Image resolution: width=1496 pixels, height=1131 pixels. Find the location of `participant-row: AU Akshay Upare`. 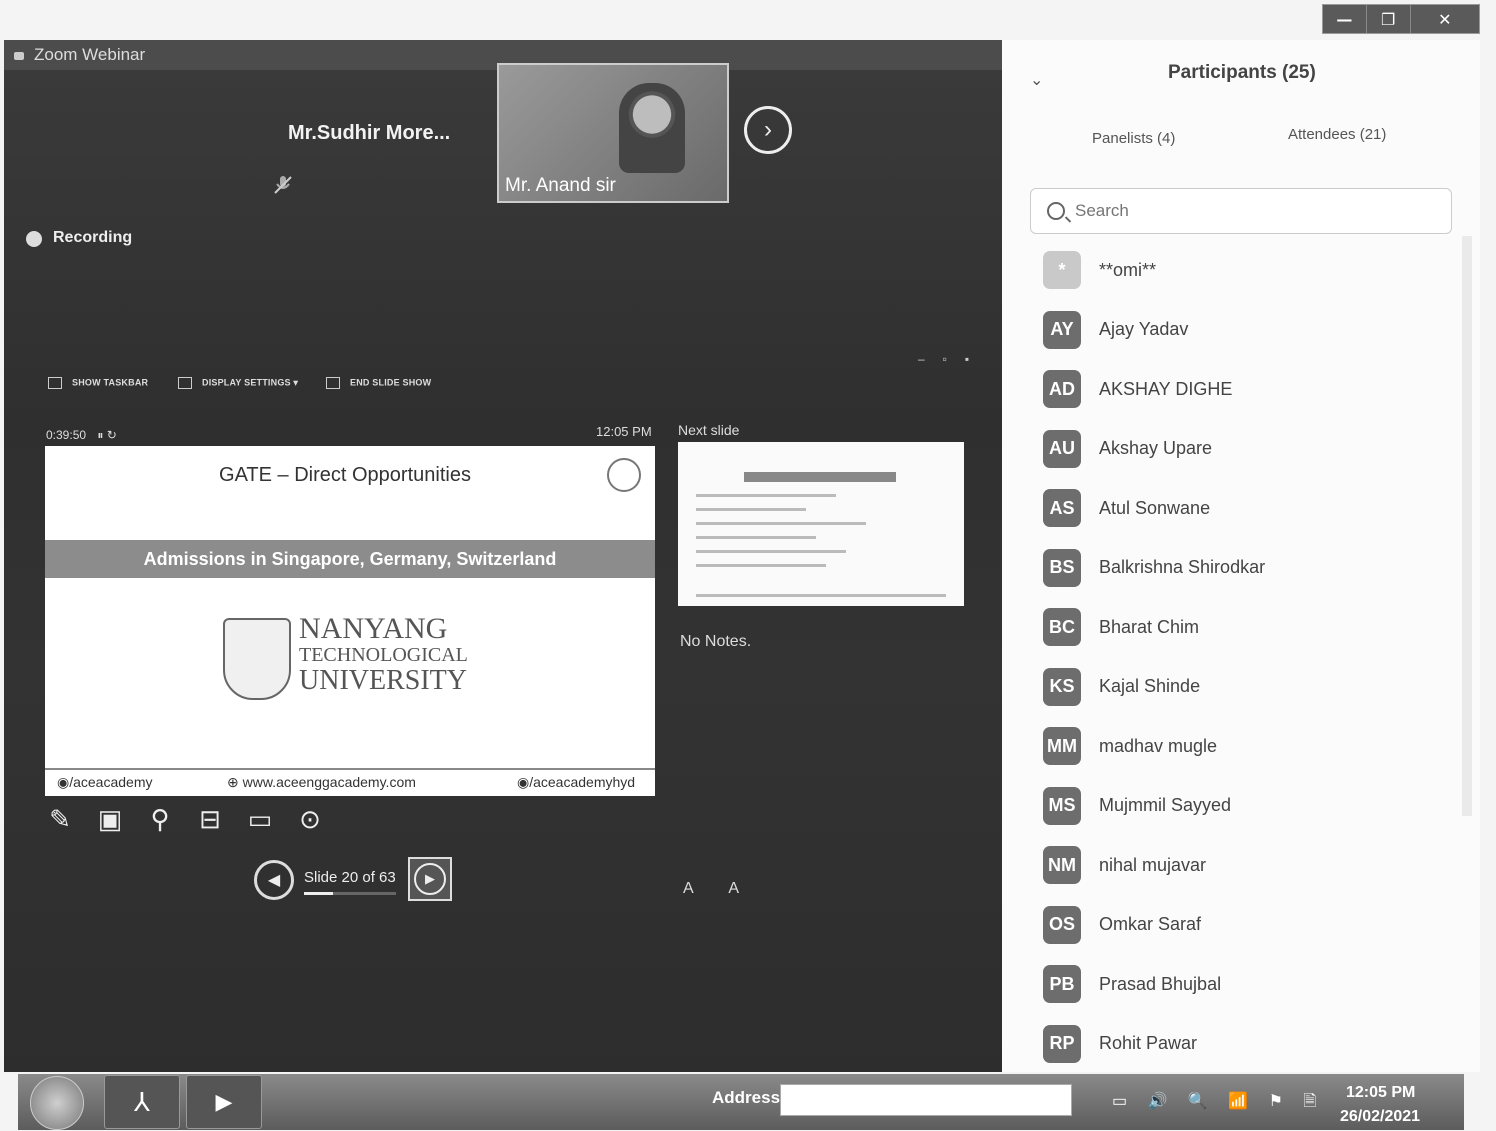

participant-row: AU Akshay Upare is located at coordinates (1127, 449).